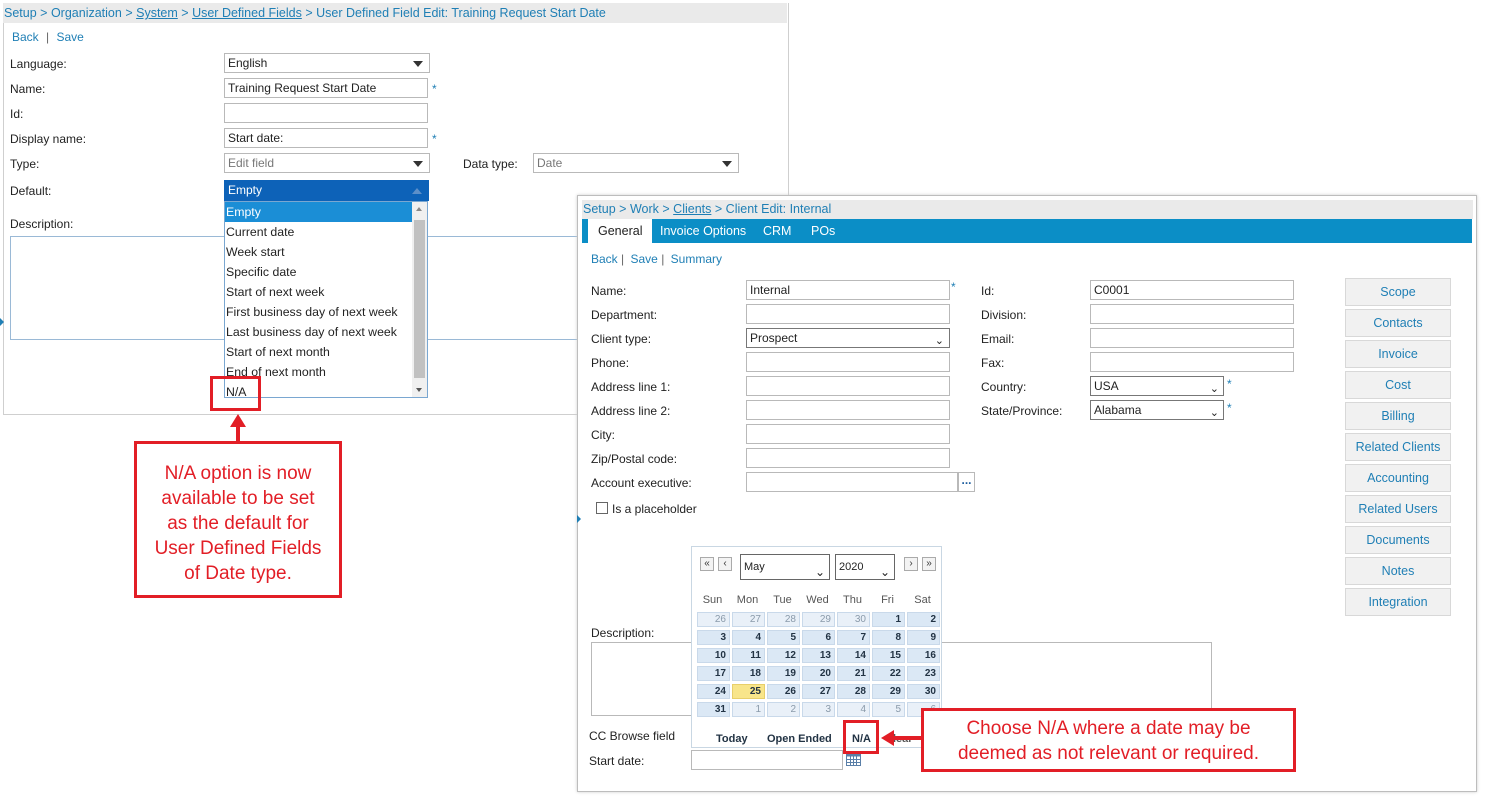 This screenshot has width=1489, height=804. What do you see at coordinates (799, 739) in the screenshot?
I see `calendar-open-ended-button: Open Ended` at bounding box center [799, 739].